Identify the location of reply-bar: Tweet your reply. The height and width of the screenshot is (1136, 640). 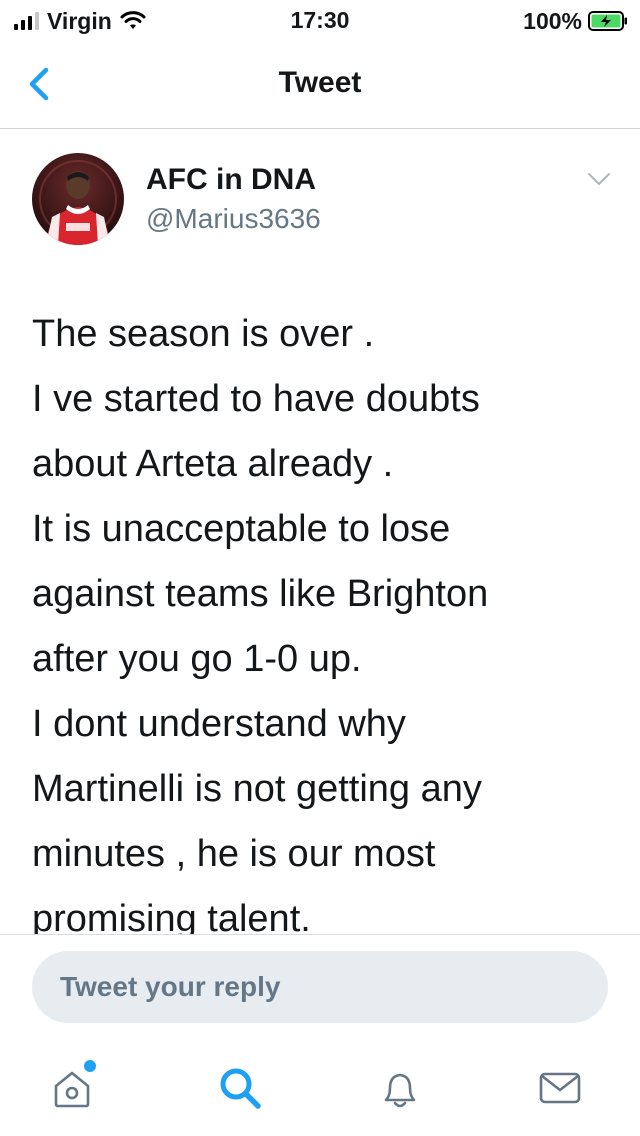
(320, 989).